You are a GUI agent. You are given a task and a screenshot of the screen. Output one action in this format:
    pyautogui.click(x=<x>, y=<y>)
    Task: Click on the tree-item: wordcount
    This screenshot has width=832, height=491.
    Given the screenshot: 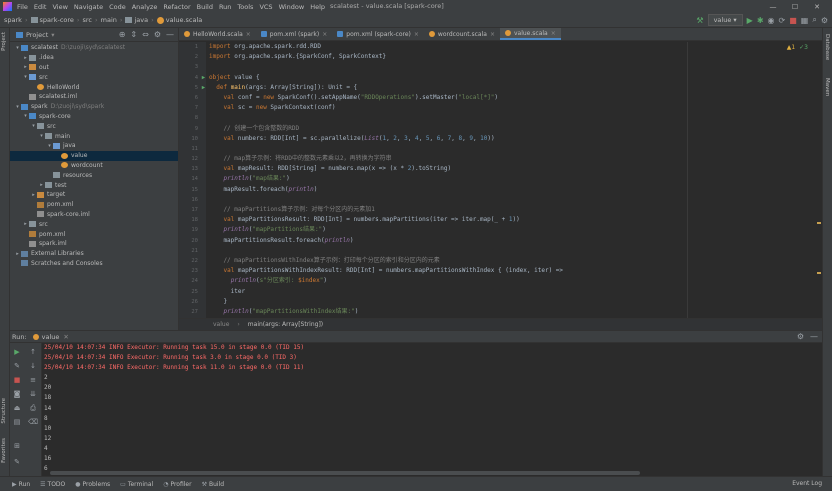 What is the action you would take?
    pyautogui.click(x=94, y=166)
    